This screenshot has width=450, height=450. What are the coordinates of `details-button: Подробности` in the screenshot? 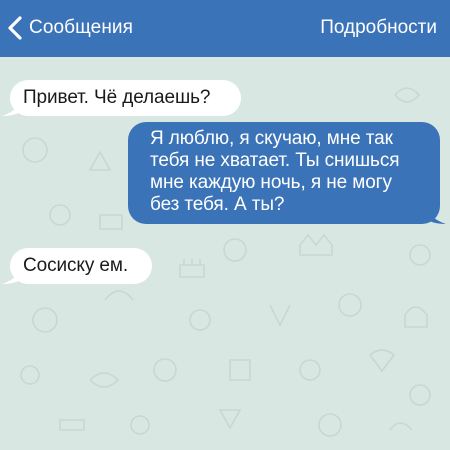 It's located at (378, 28).